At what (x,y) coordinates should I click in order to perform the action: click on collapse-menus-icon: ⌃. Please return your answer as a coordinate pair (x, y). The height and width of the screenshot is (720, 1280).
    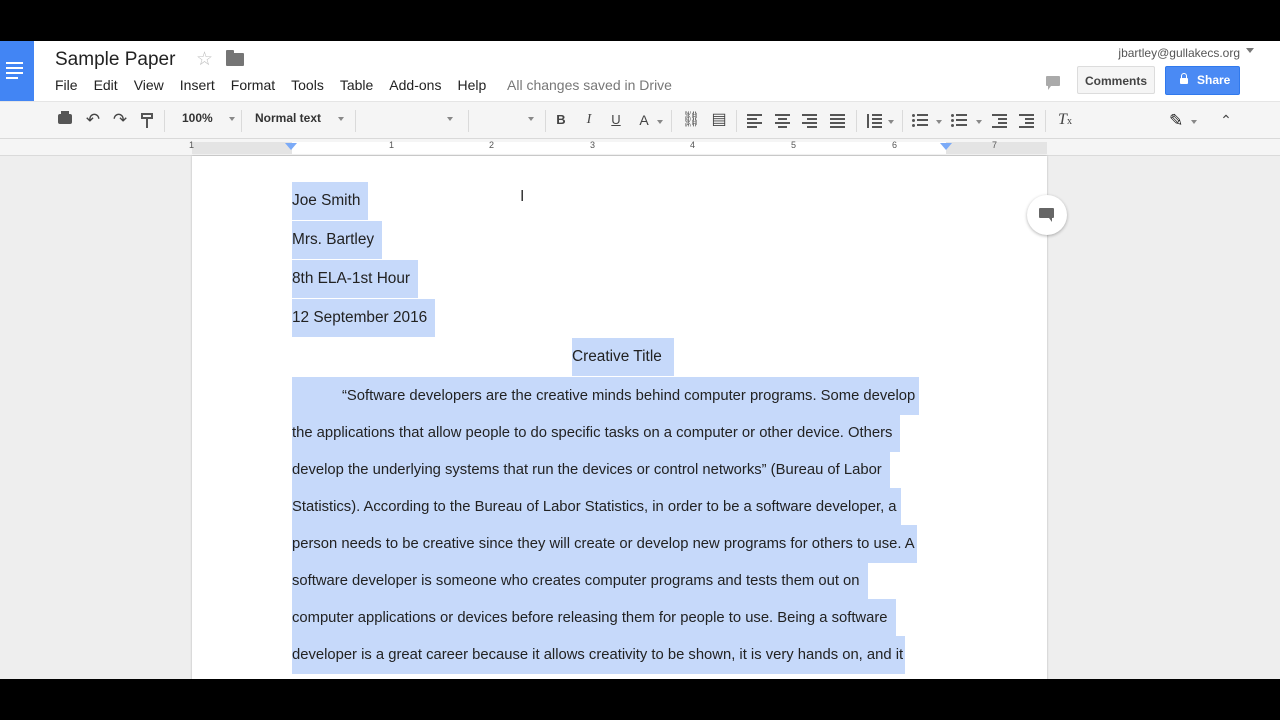
    Looking at the image, I should click on (1226, 120).